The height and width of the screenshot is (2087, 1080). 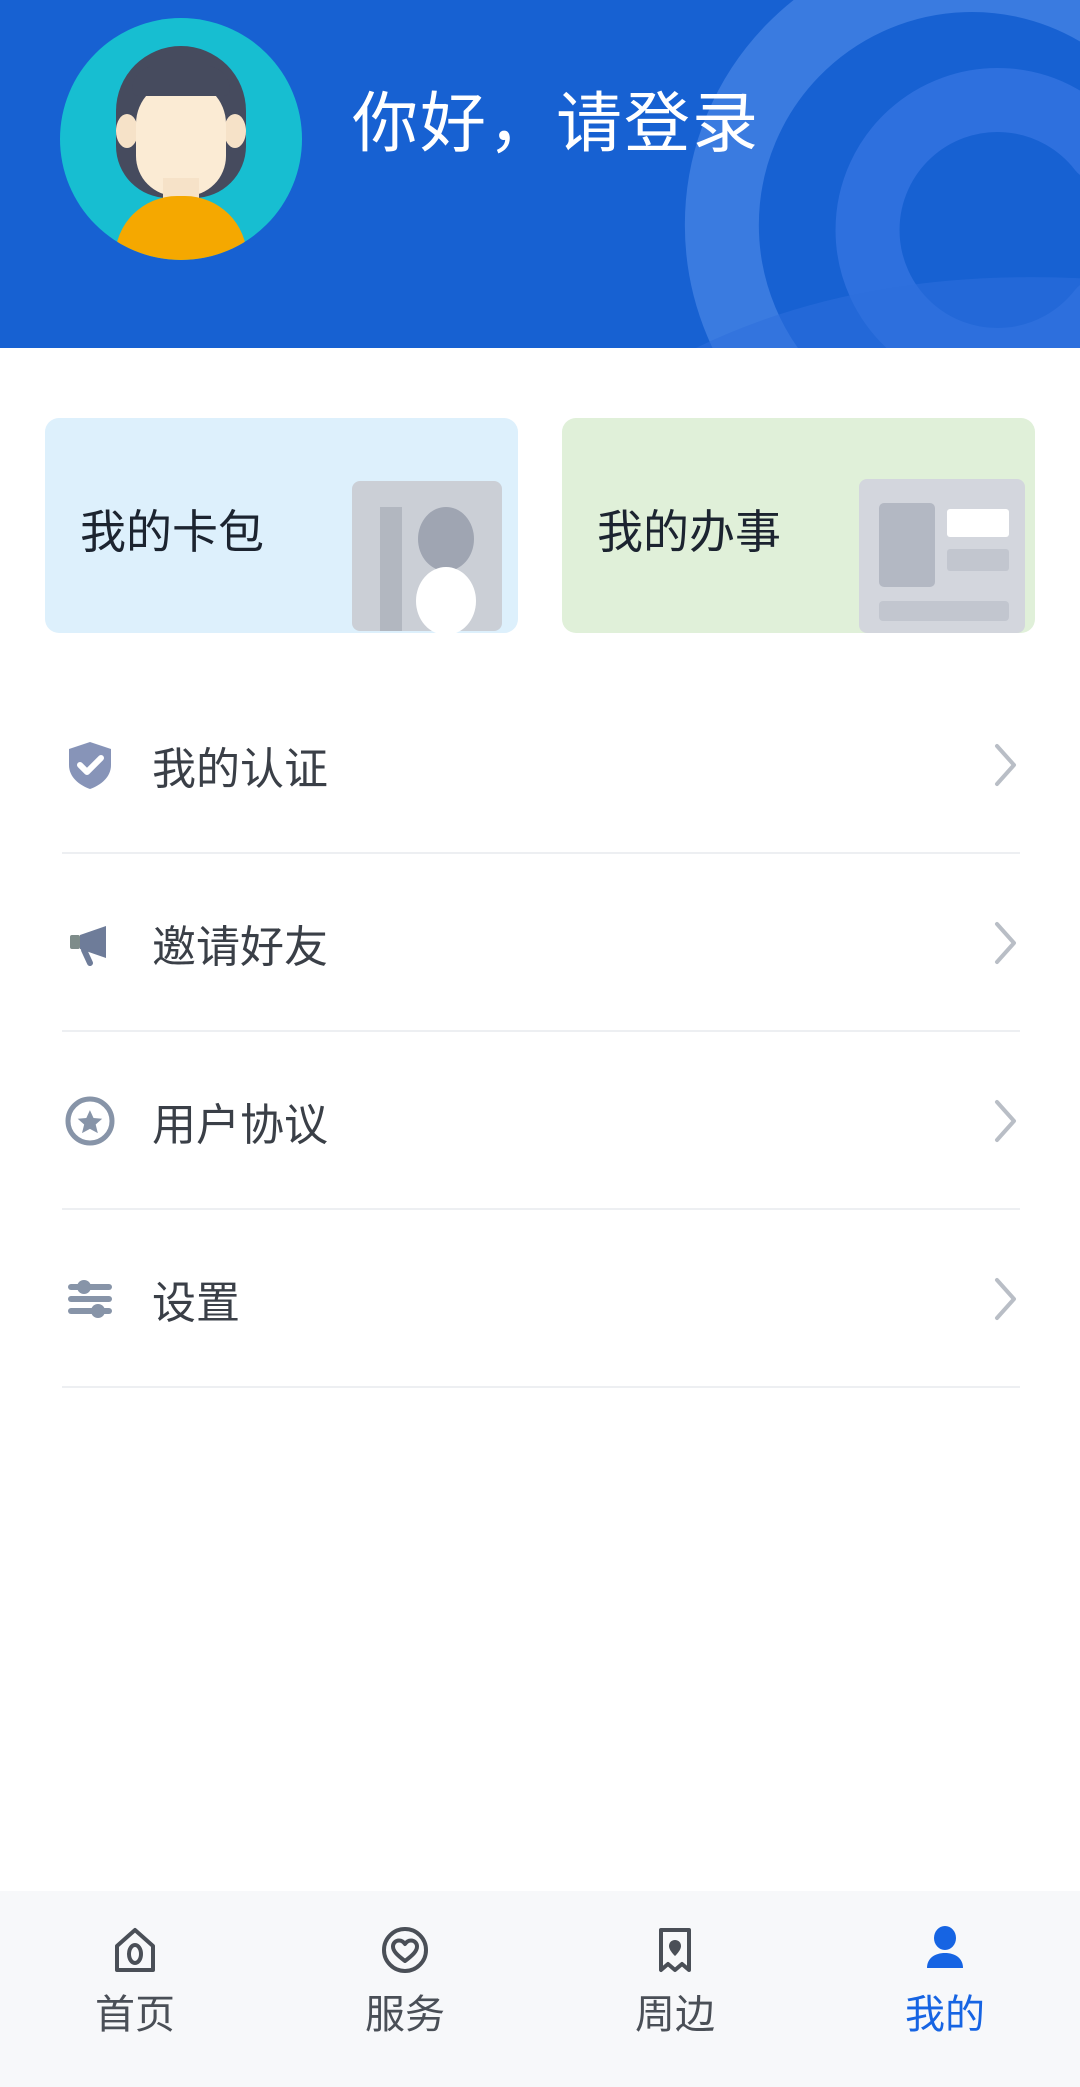 I want to click on tab-services: 服务, so click(x=405, y=1977).